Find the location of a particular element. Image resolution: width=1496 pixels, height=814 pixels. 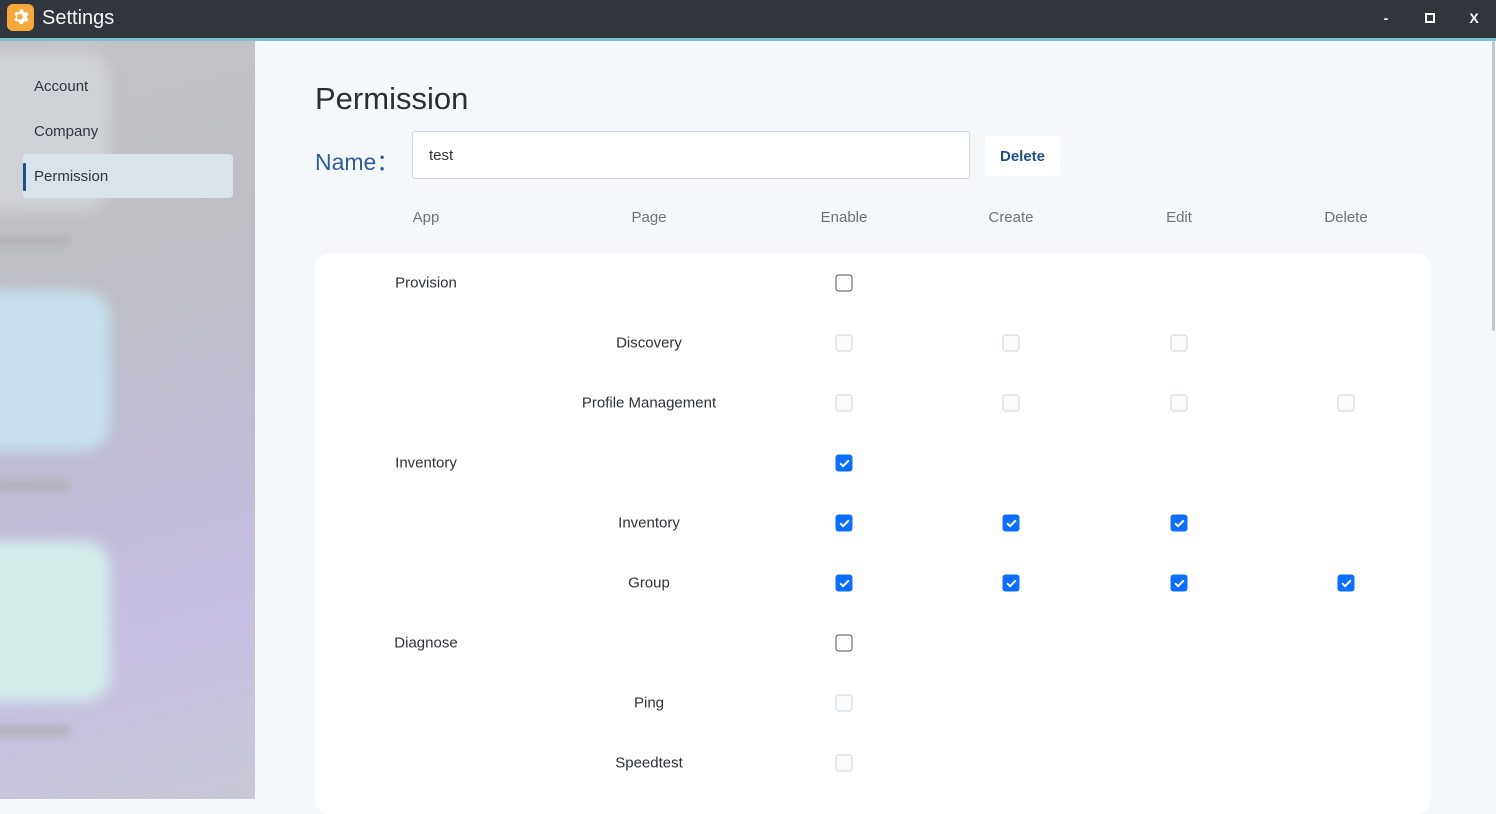

page-title: Permission is located at coordinates (392, 98).